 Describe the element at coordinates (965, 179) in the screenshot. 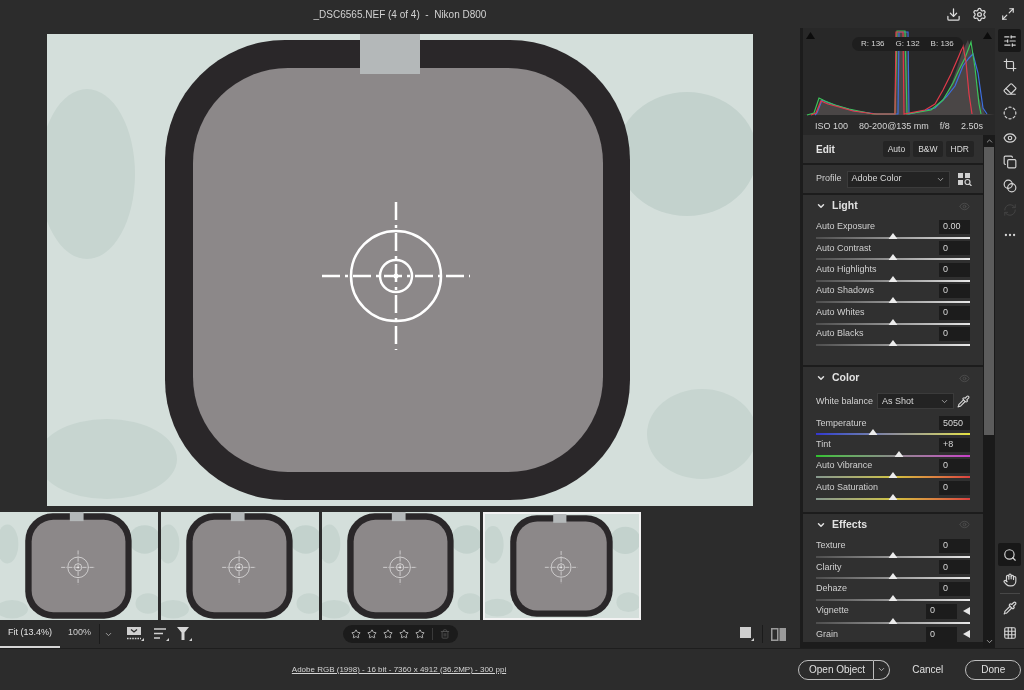

I see `grid-magnifier-icon` at that location.